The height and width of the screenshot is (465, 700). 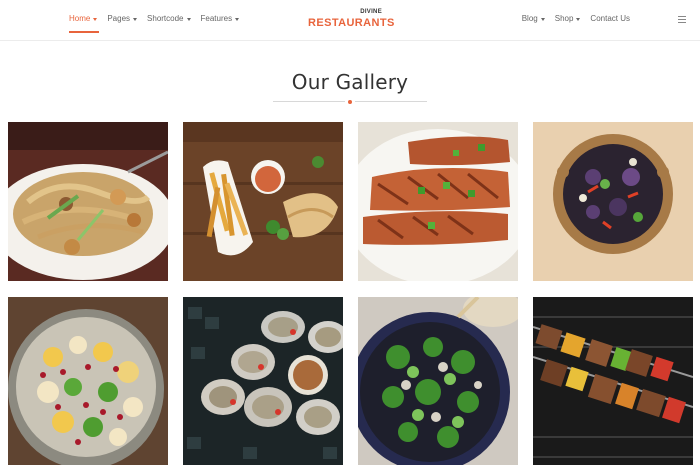 I want to click on nav-home-label: Home, so click(x=80, y=18).